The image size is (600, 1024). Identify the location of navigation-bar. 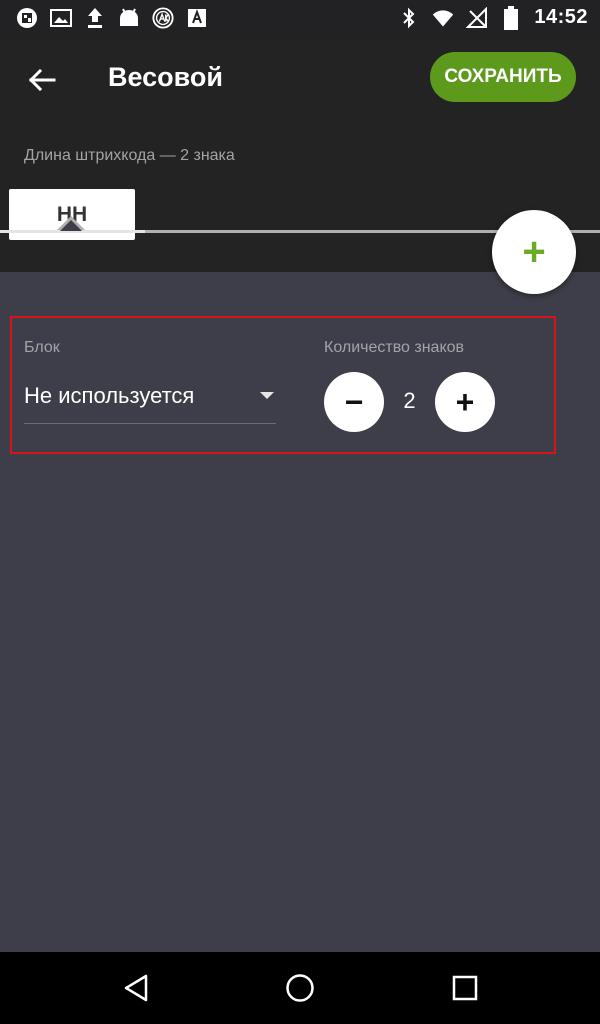
(300, 988).